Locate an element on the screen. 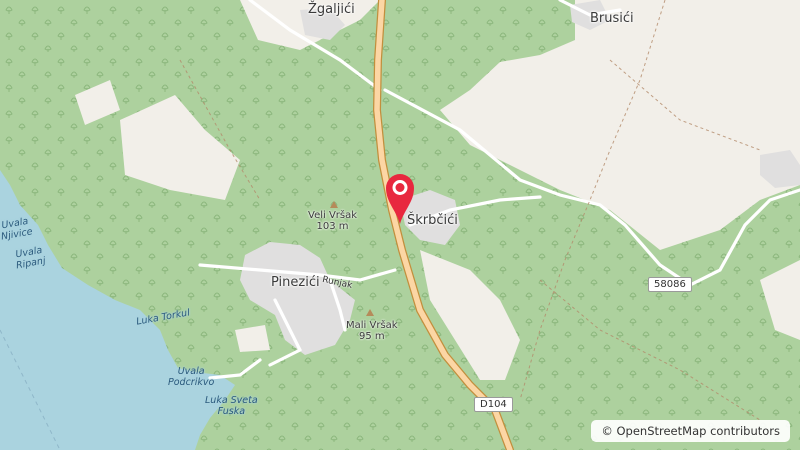 The image size is (800, 450). peak-name: Veli Vršak is located at coordinates (333, 215).